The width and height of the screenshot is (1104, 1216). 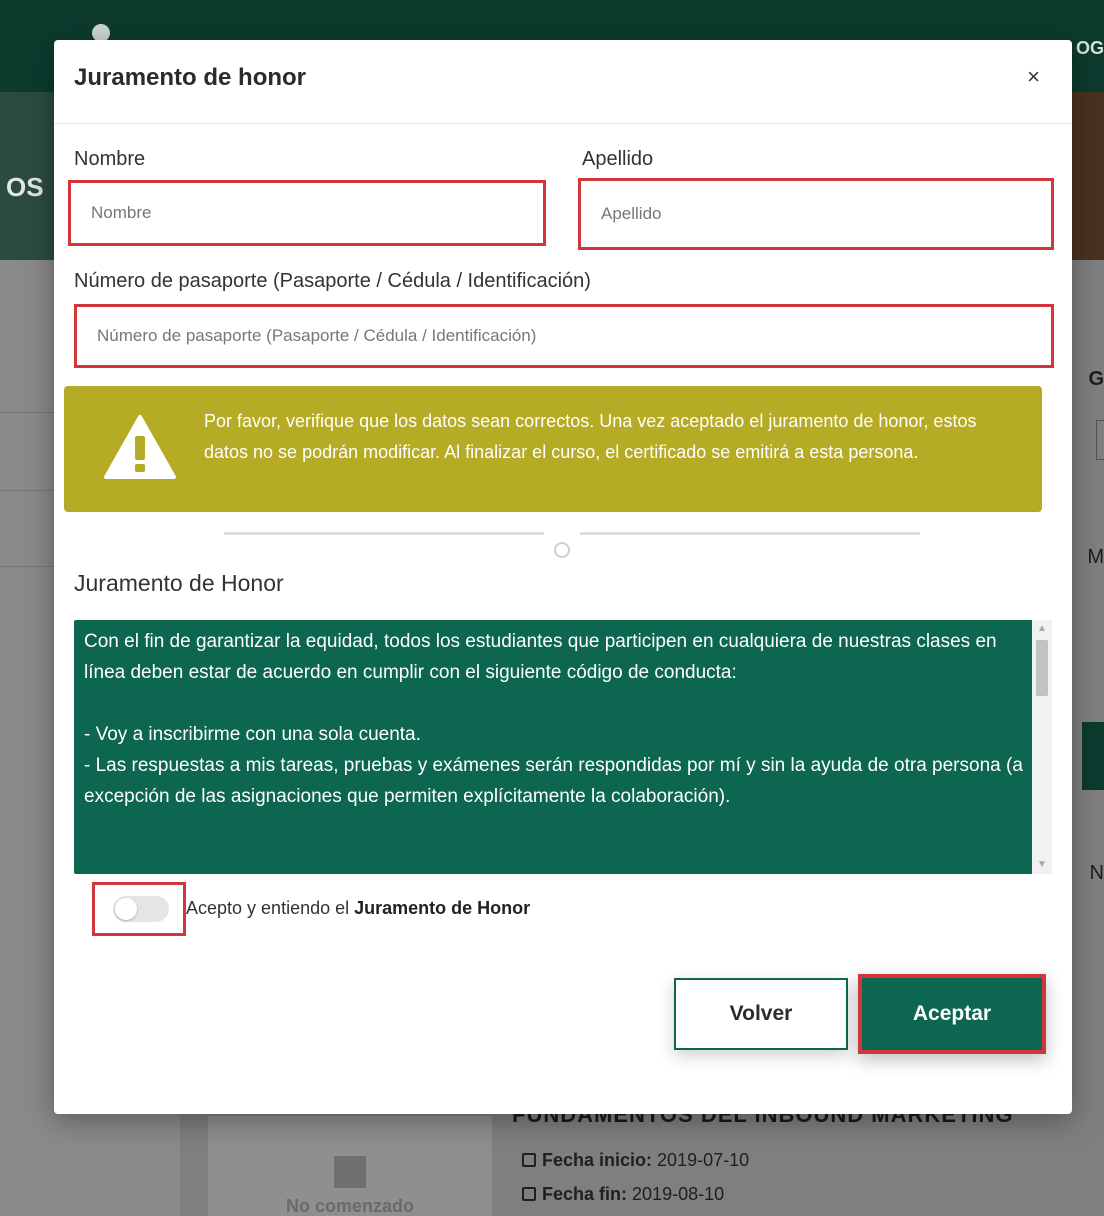 What do you see at coordinates (350, 1172) in the screenshot?
I see `placeholder-image-icon` at bounding box center [350, 1172].